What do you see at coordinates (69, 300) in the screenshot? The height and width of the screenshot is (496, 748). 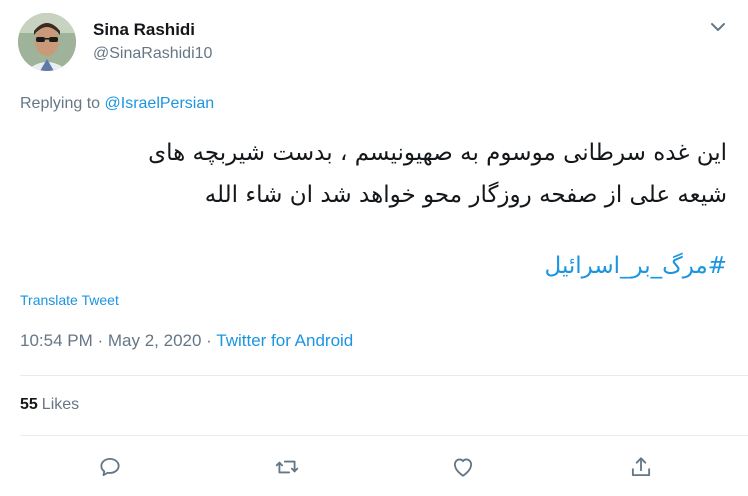 I see `translate-button: Translate Tweet` at bounding box center [69, 300].